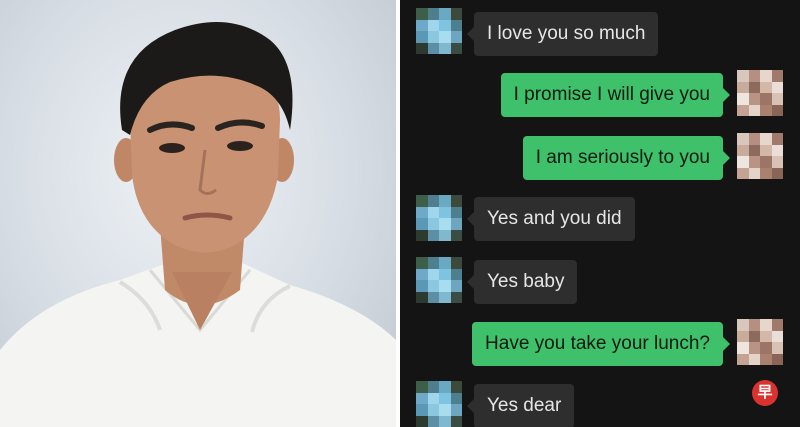 This screenshot has height=427, width=800. I want to click on message-bubble-outgoing: Have you take your lunch?, so click(601, 344).